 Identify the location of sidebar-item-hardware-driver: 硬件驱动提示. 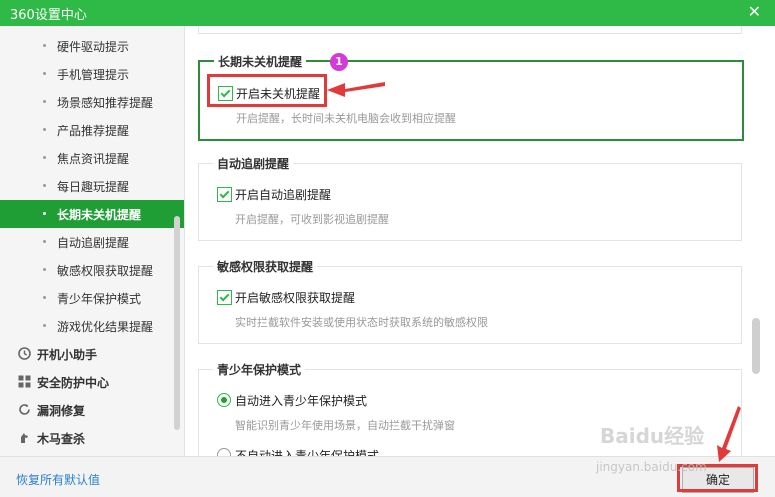
(92, 46).